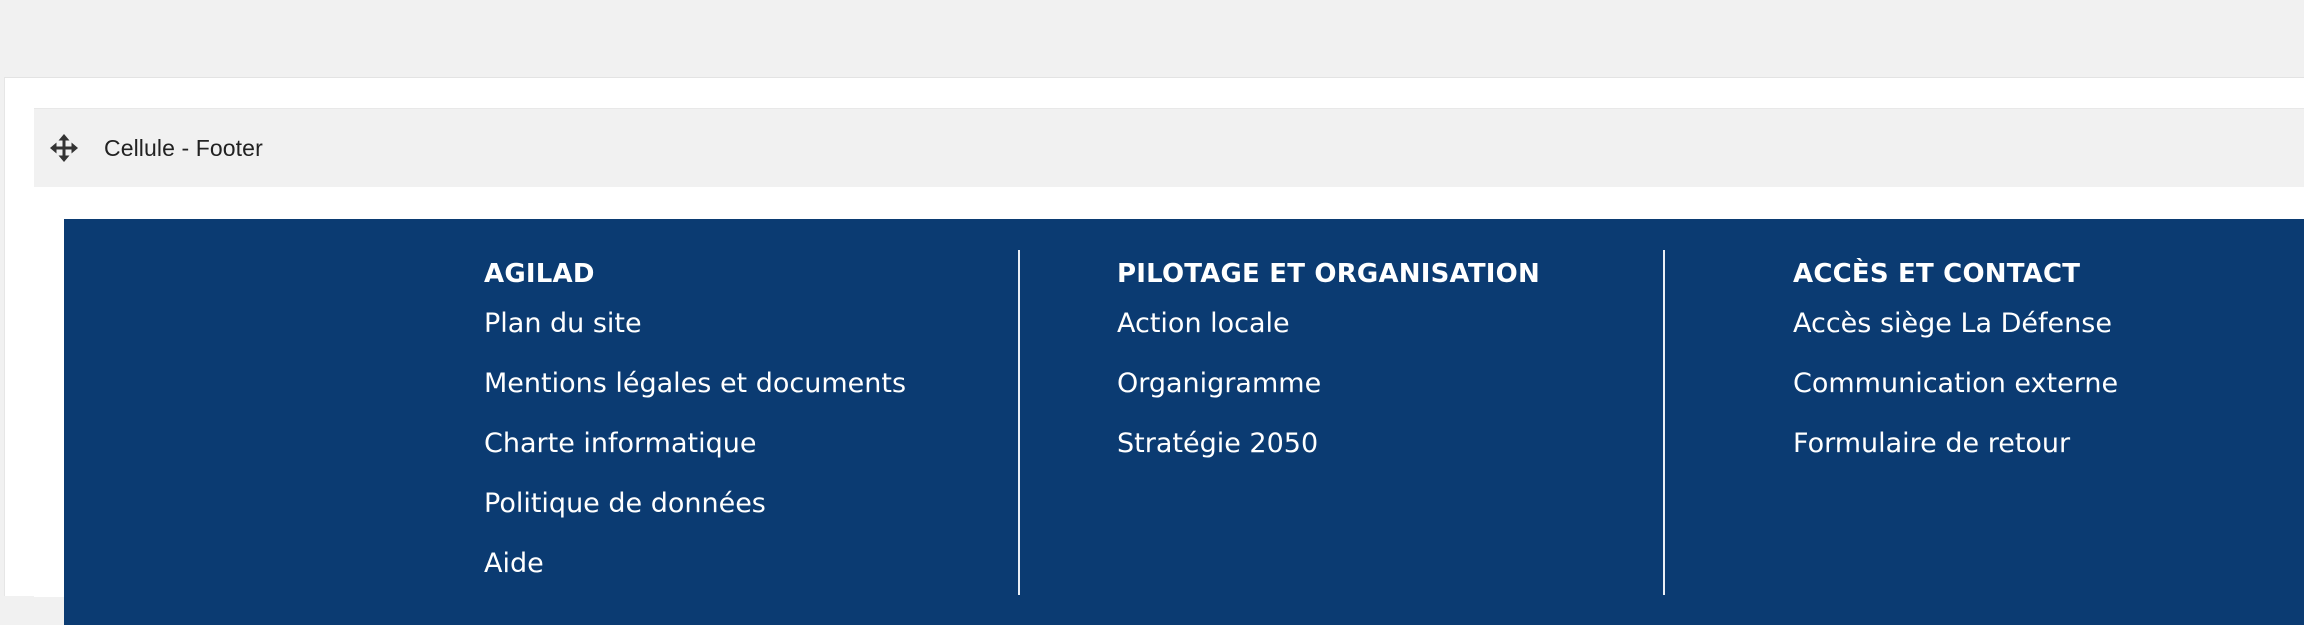 The height and width of the screenshot is (625, 2304). I want to click on list-item: Politique de données, so click(695, 517).